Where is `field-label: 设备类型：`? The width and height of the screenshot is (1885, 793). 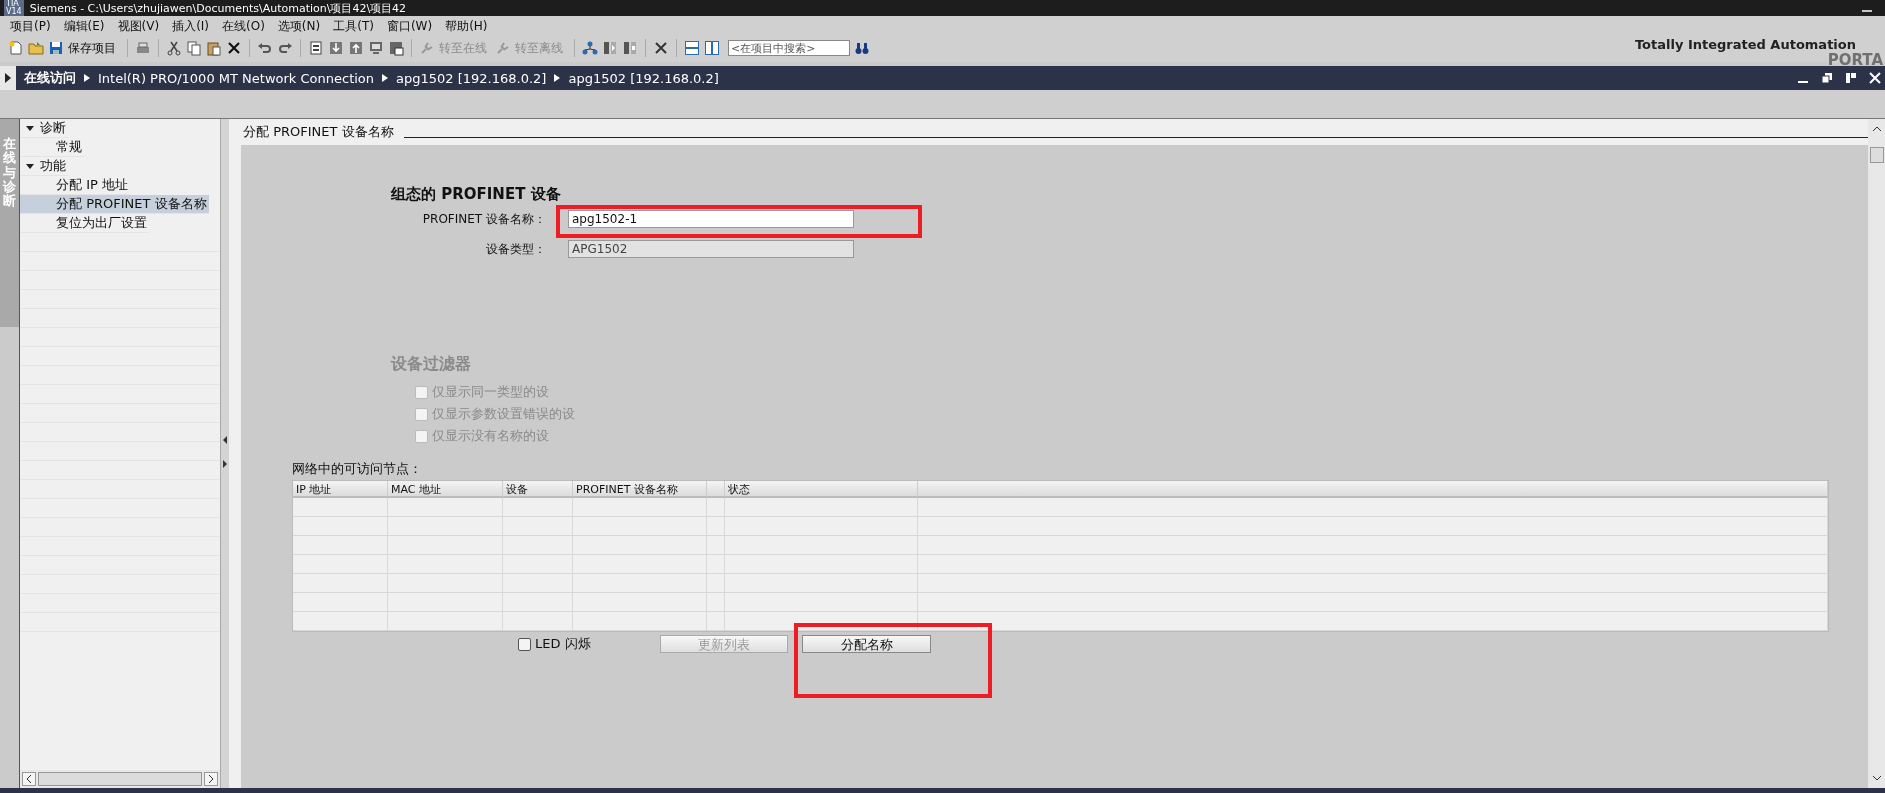
field-label: 设备类型： is located at coordinates (515, 249).